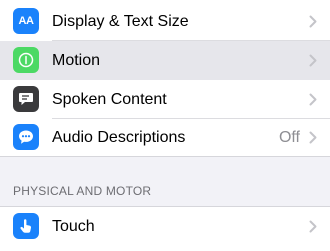 This screenshot has height=251, width=330. I want to click on row-label: Motion, so click(76, 60).